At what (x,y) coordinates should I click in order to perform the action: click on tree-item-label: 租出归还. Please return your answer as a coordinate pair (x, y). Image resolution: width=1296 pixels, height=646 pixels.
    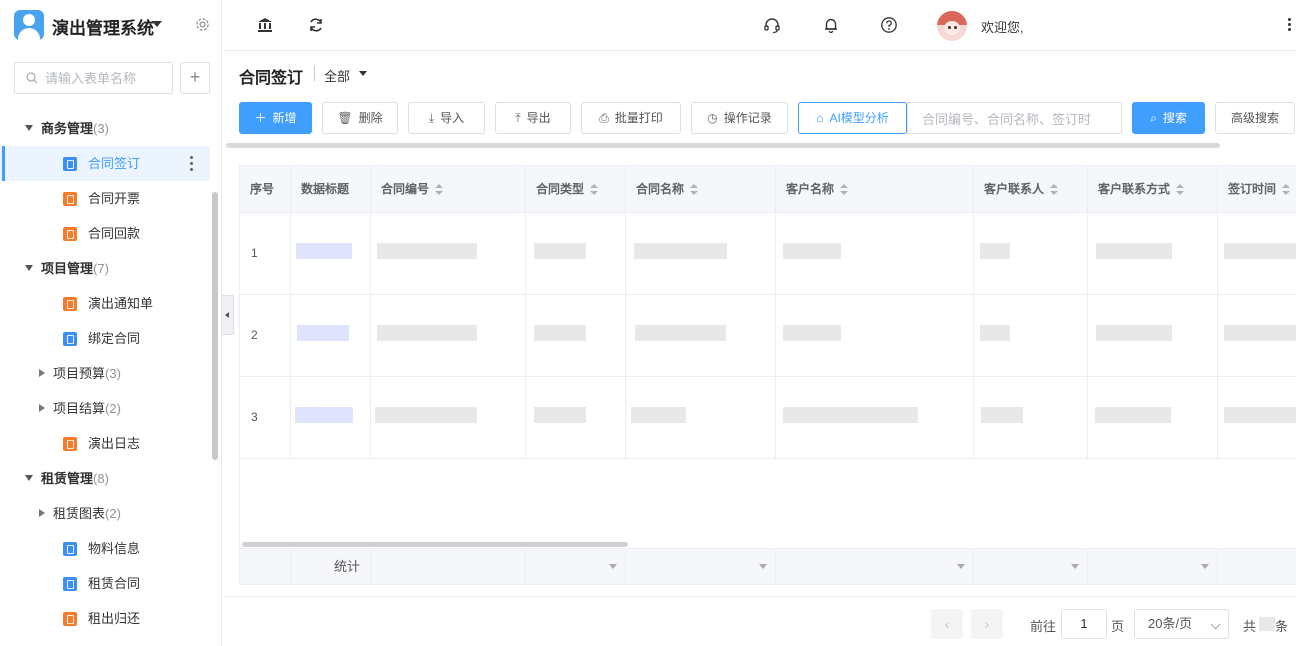
    Looking at the image, I should click on (114, 618).